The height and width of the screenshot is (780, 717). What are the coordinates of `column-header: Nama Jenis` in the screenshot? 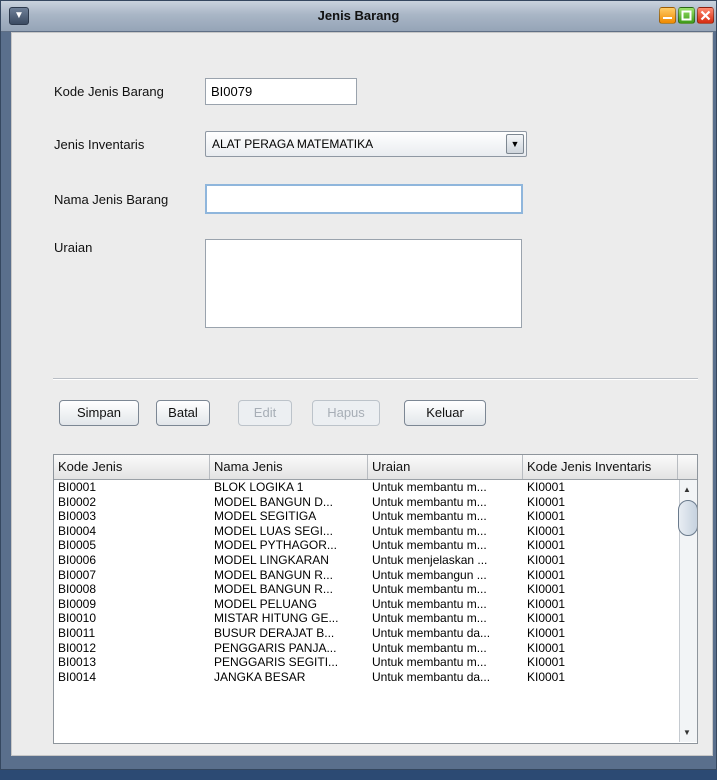 It's located at (289, 467).